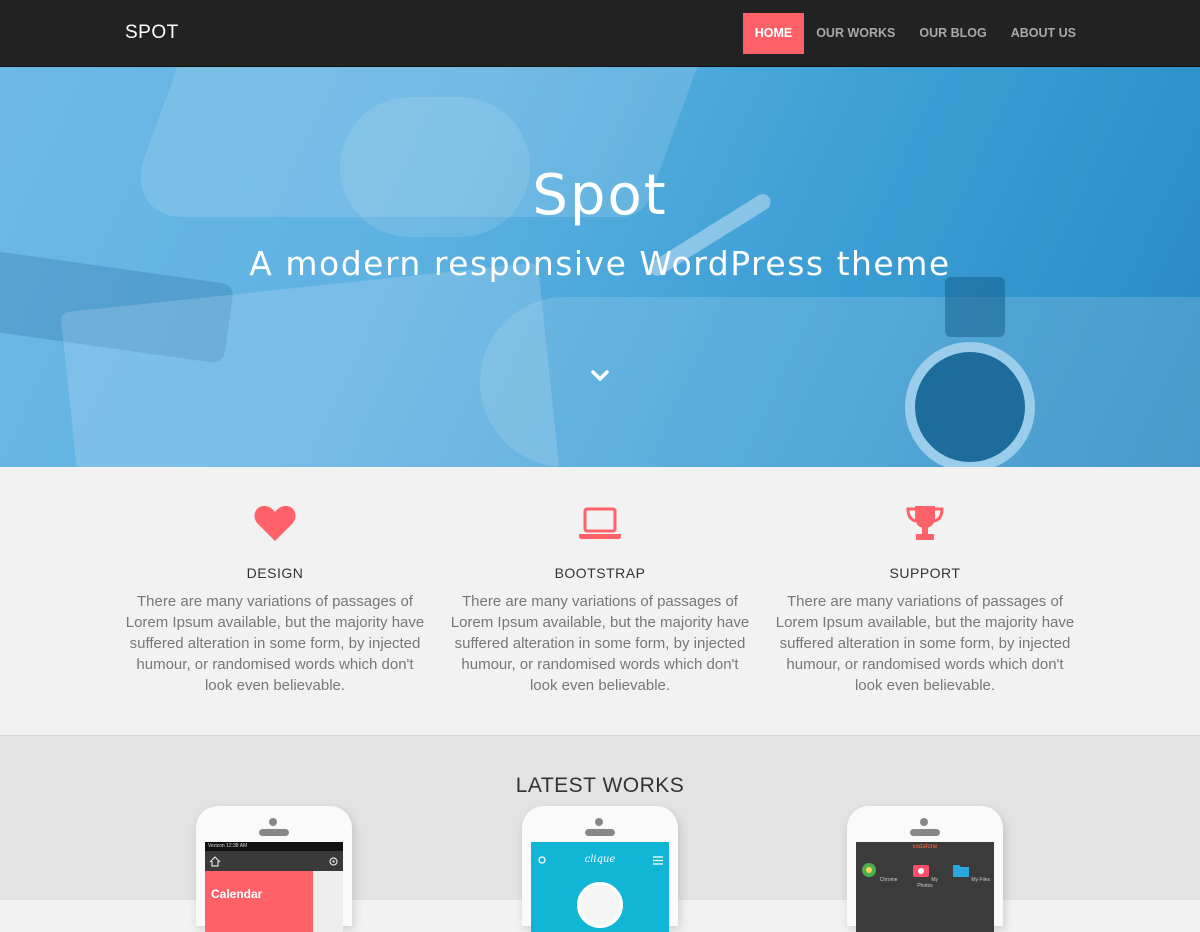 The width and height of the screenshot is (1200, 932). I want to click on work-item: vodafone Chrome My Photos My Files, so click(925, 869).